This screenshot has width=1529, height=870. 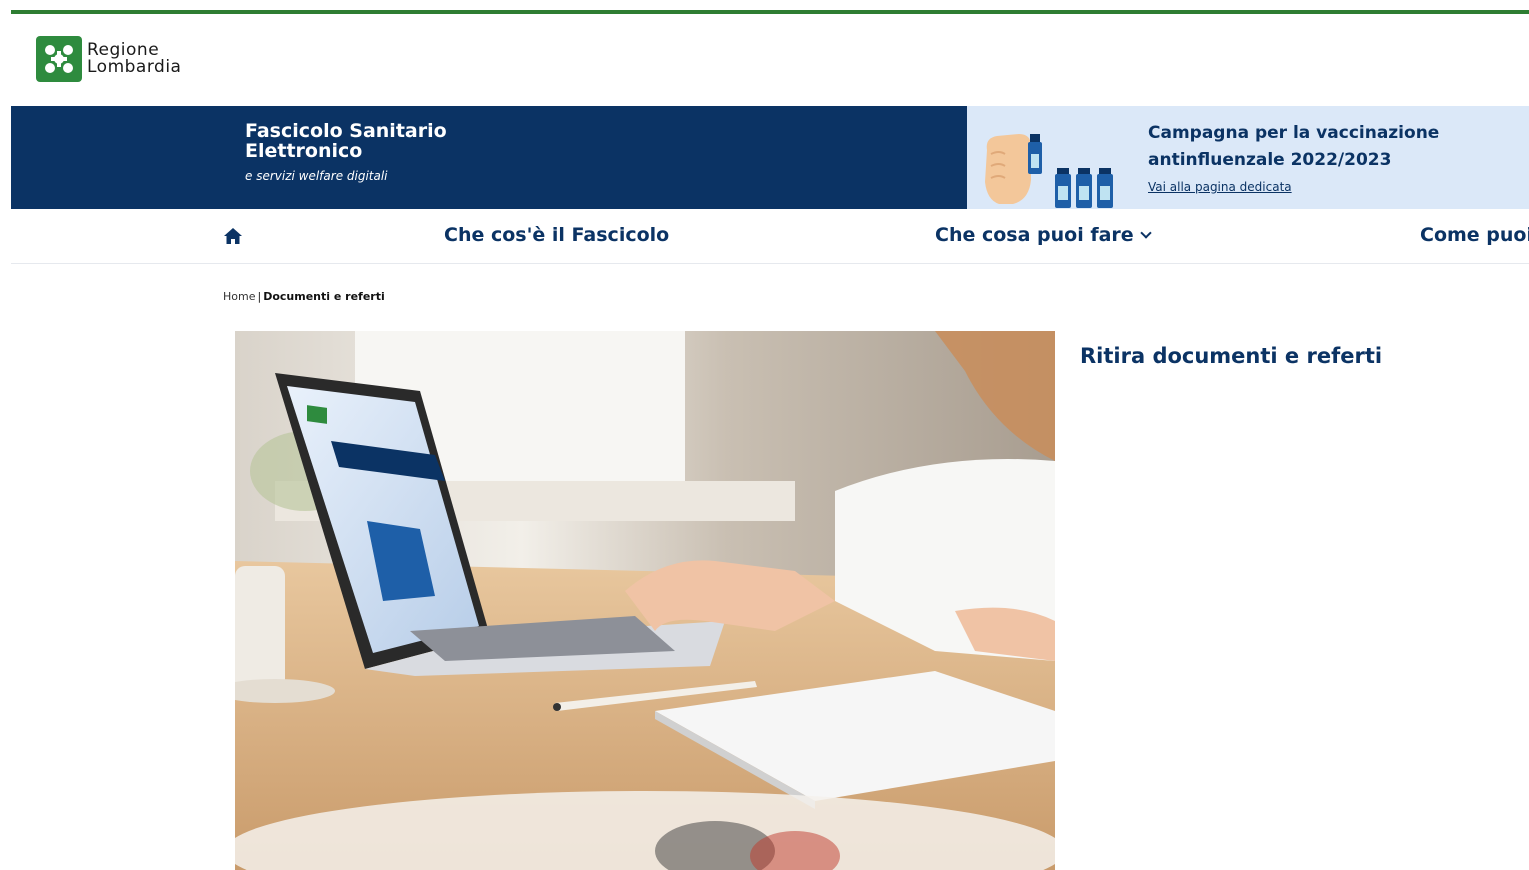 I want to click on nav-item-label: Che cos'è il Fascicolo, so click(x=557, y=235).